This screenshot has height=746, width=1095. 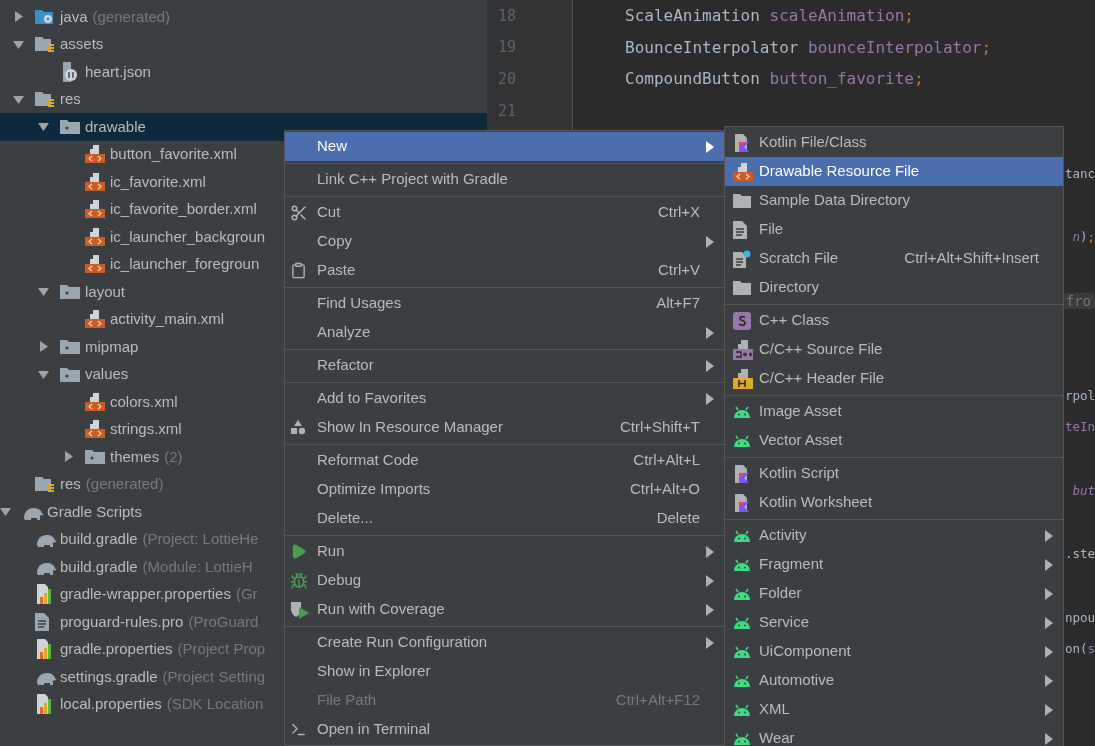 What do you see at coordinates (45, 99) in the screenshot?
I see `resource-folder-icon` at bounding box center [45, 99].